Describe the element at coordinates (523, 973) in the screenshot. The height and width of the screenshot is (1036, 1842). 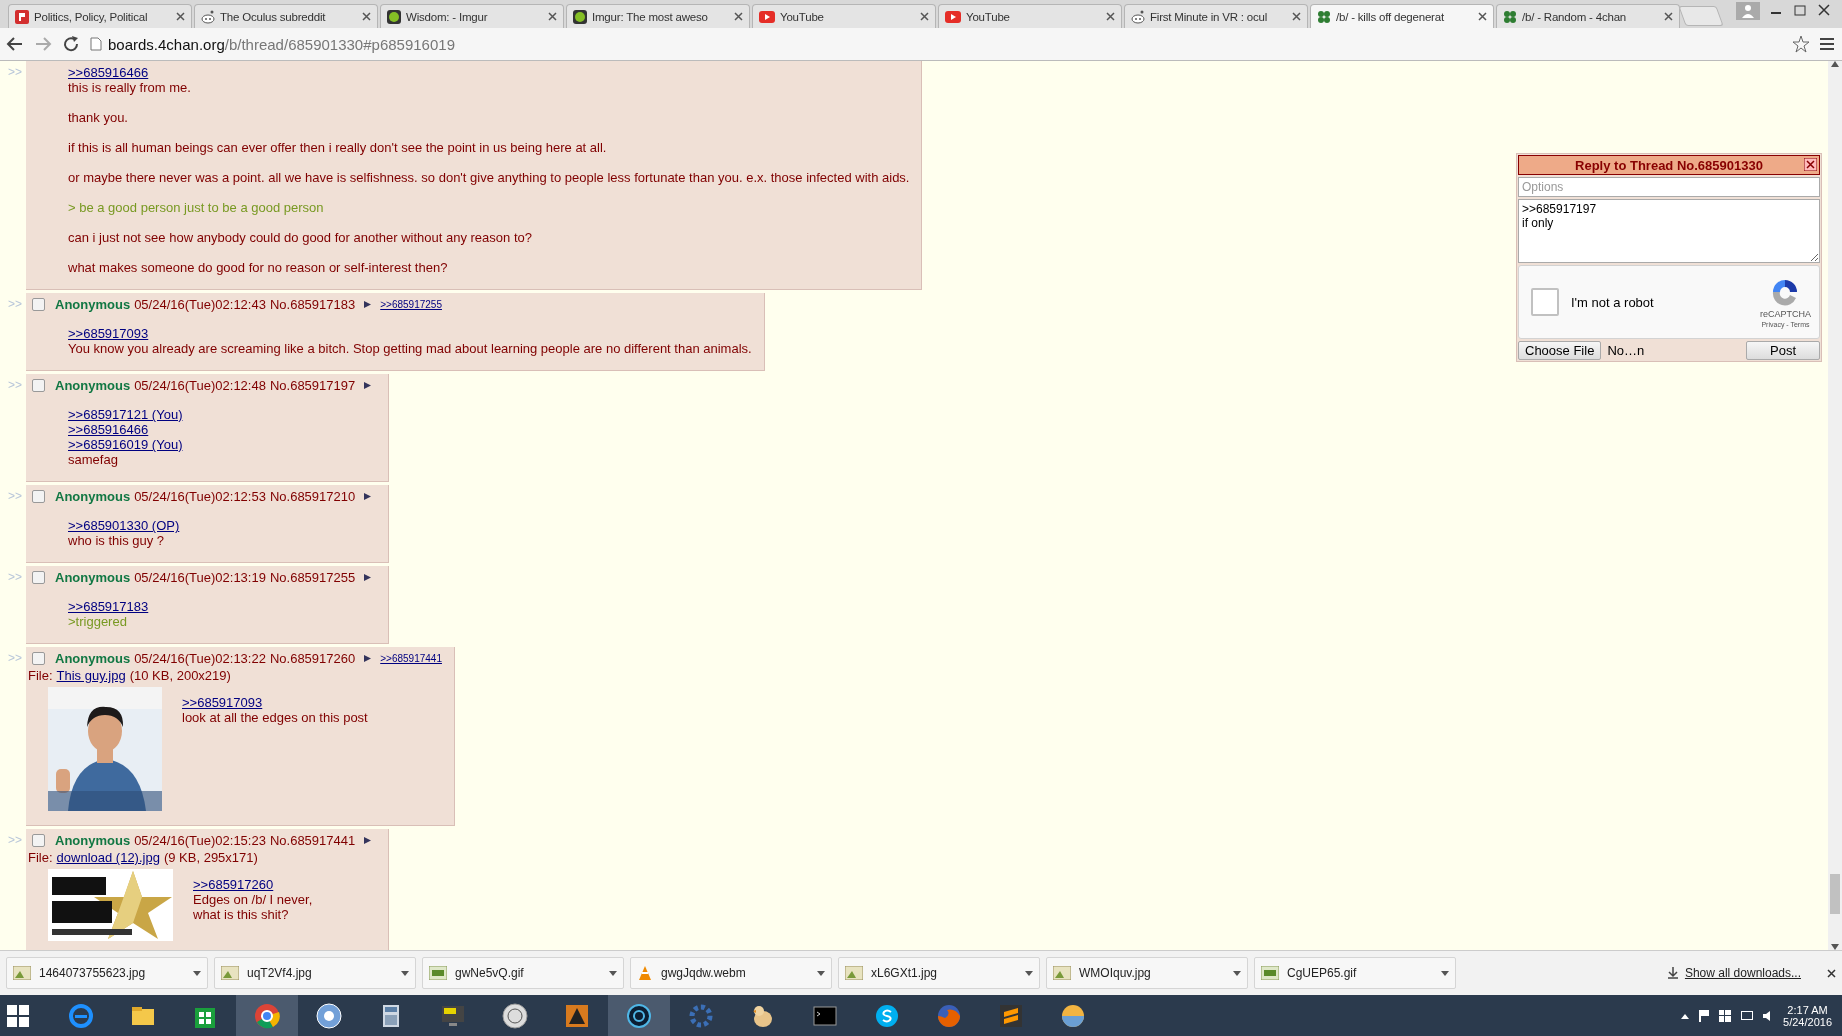
I see `download-item: gwNe5vQ.gif` at that location.